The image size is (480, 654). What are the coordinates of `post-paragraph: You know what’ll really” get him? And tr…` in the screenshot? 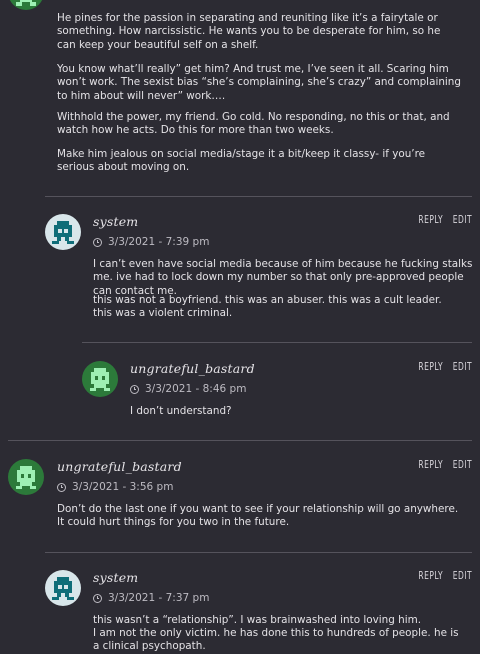 It's located at (259, 82).